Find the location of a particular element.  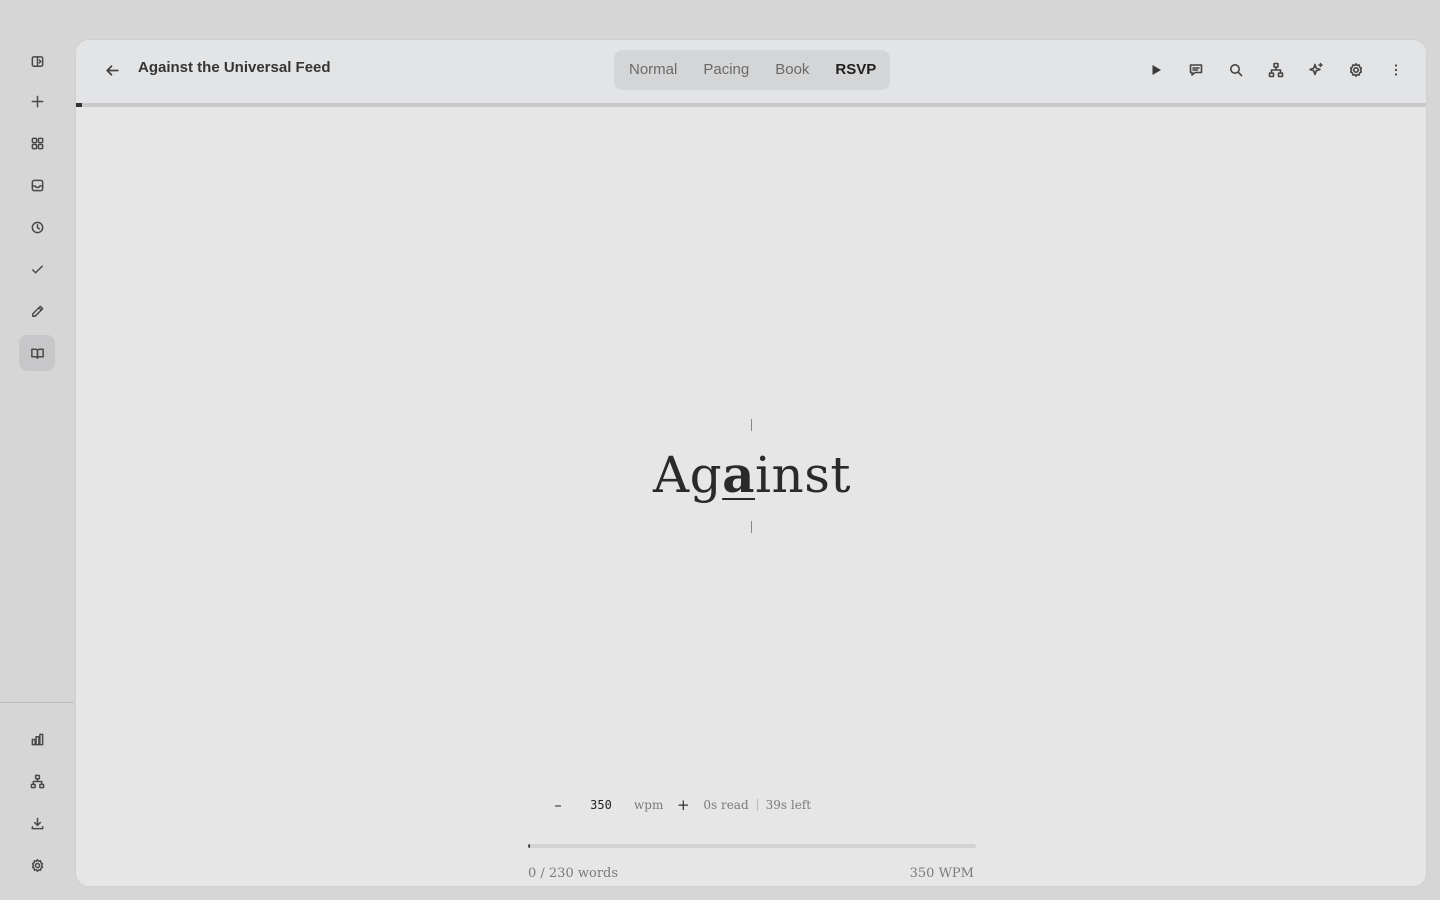

search-icon is located at coordinates (1236, 70).